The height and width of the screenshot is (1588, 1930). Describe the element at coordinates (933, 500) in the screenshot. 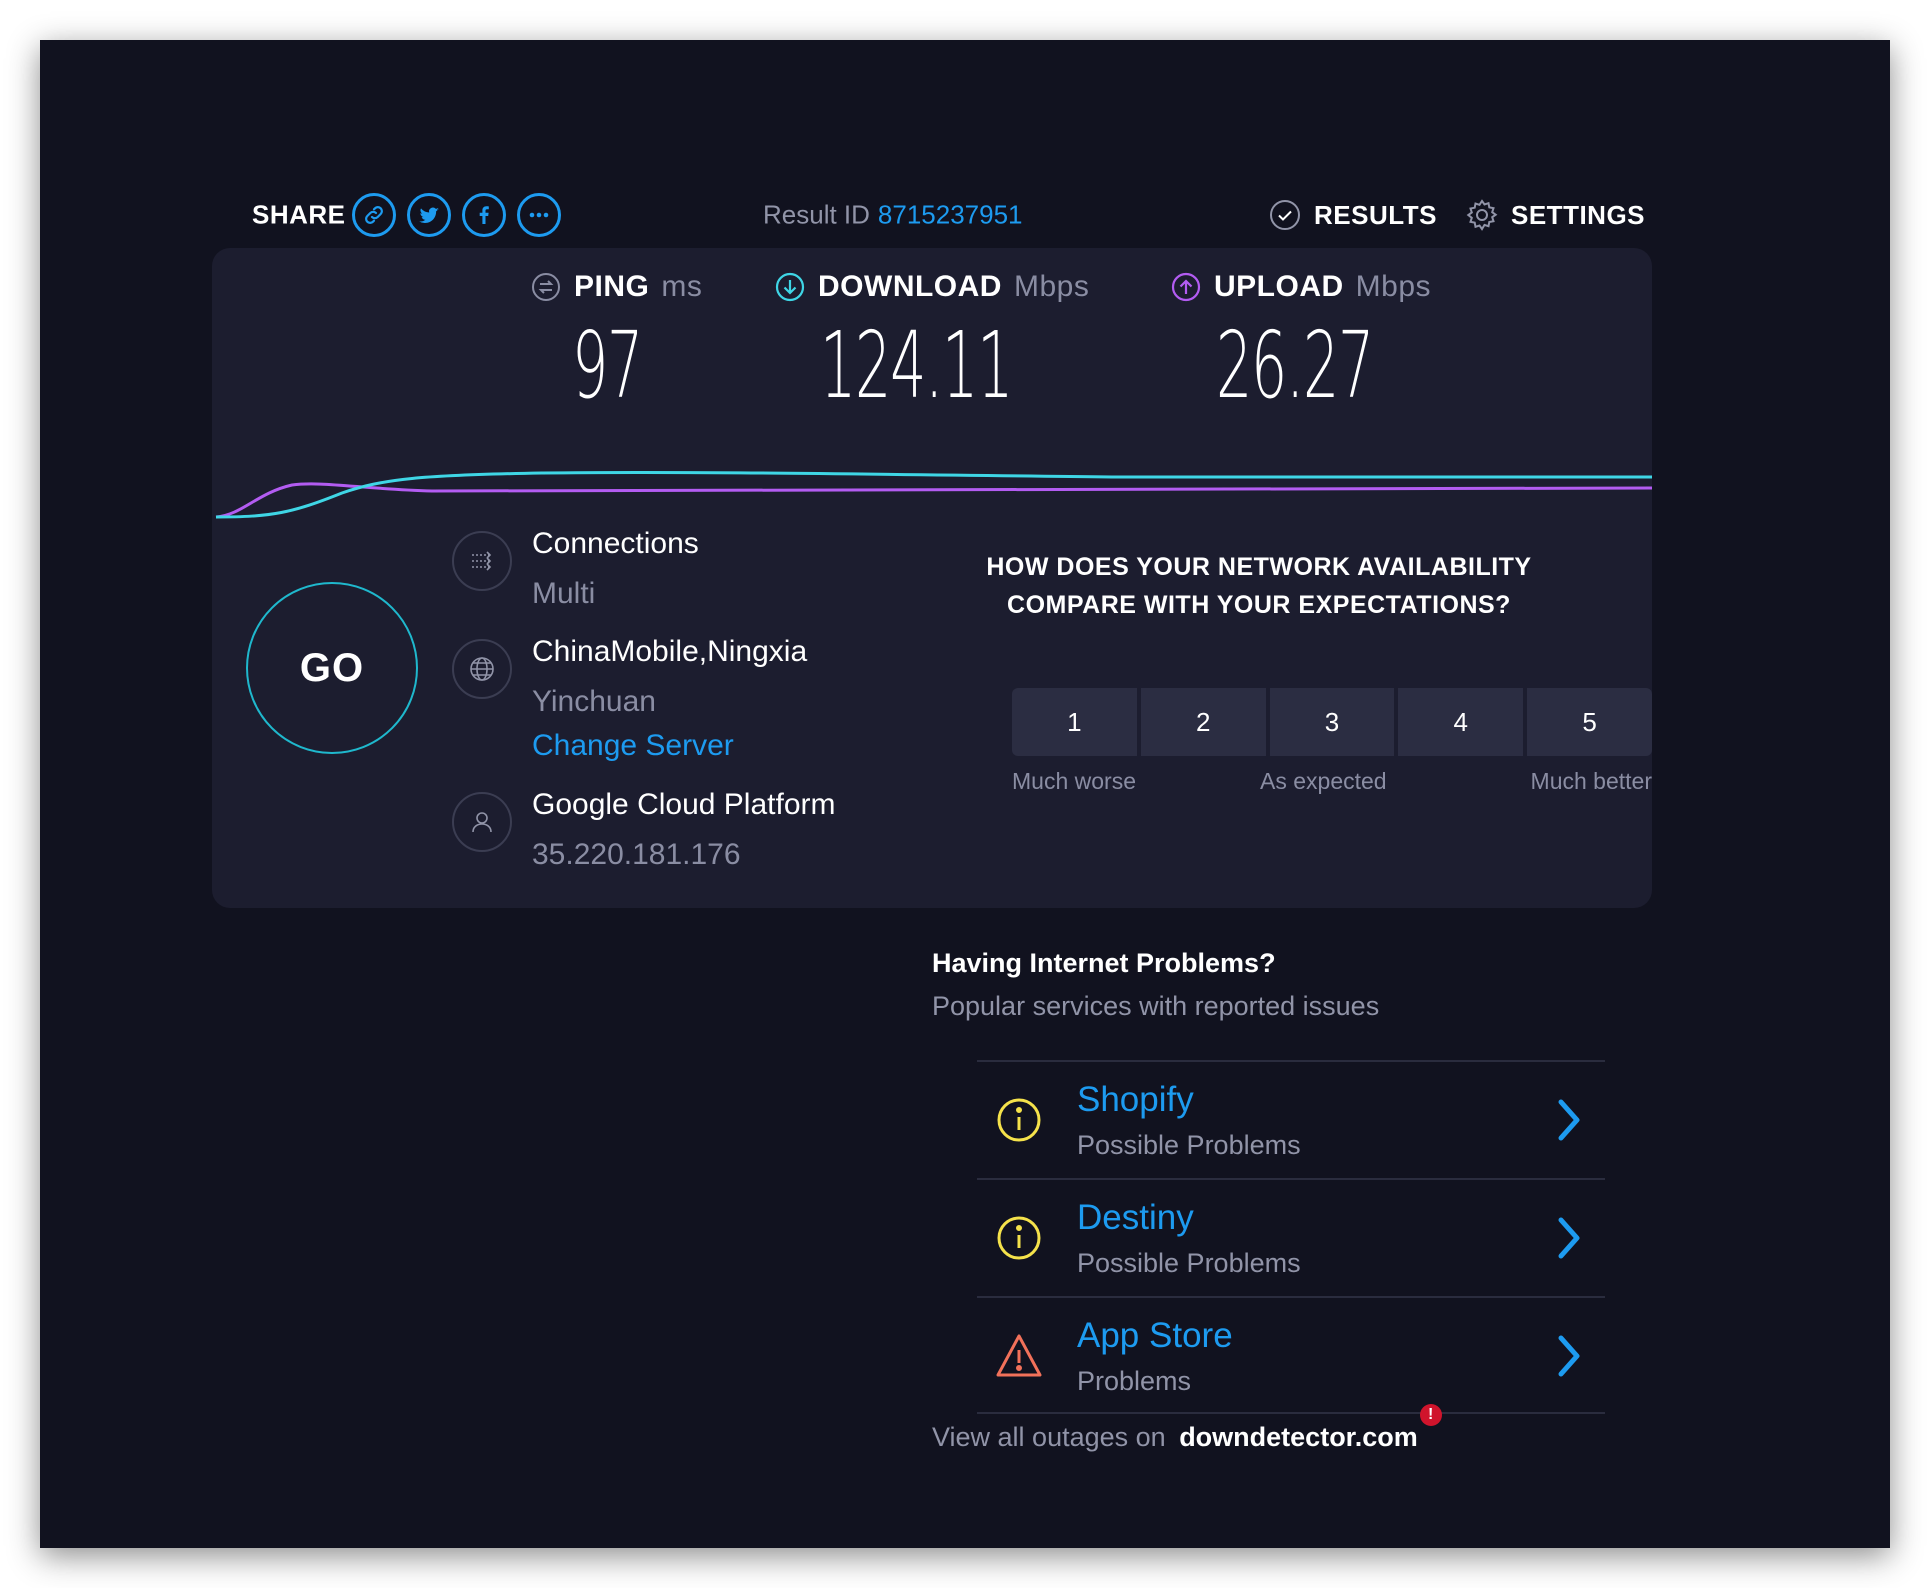

I see `upload-graph-line` at that location.